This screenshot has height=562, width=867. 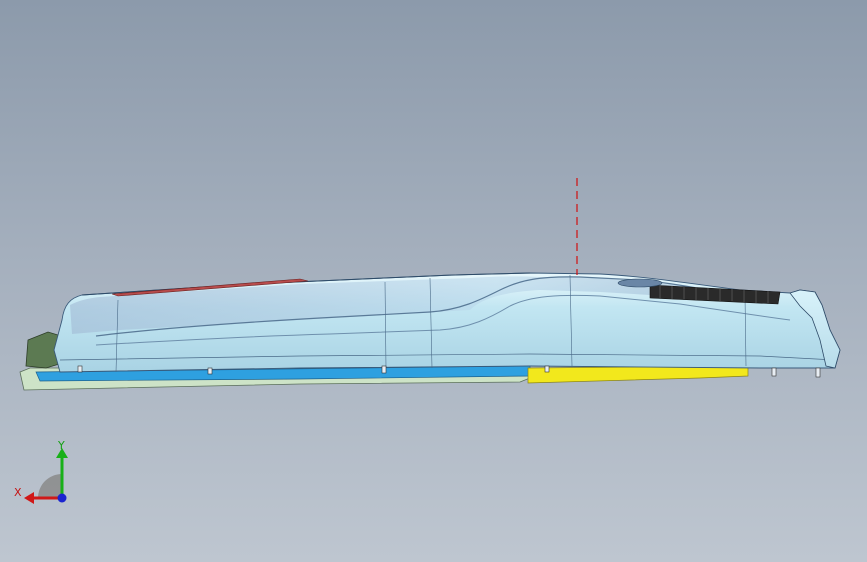 I want to click on yellow-insert, so click(x=638, y=374).